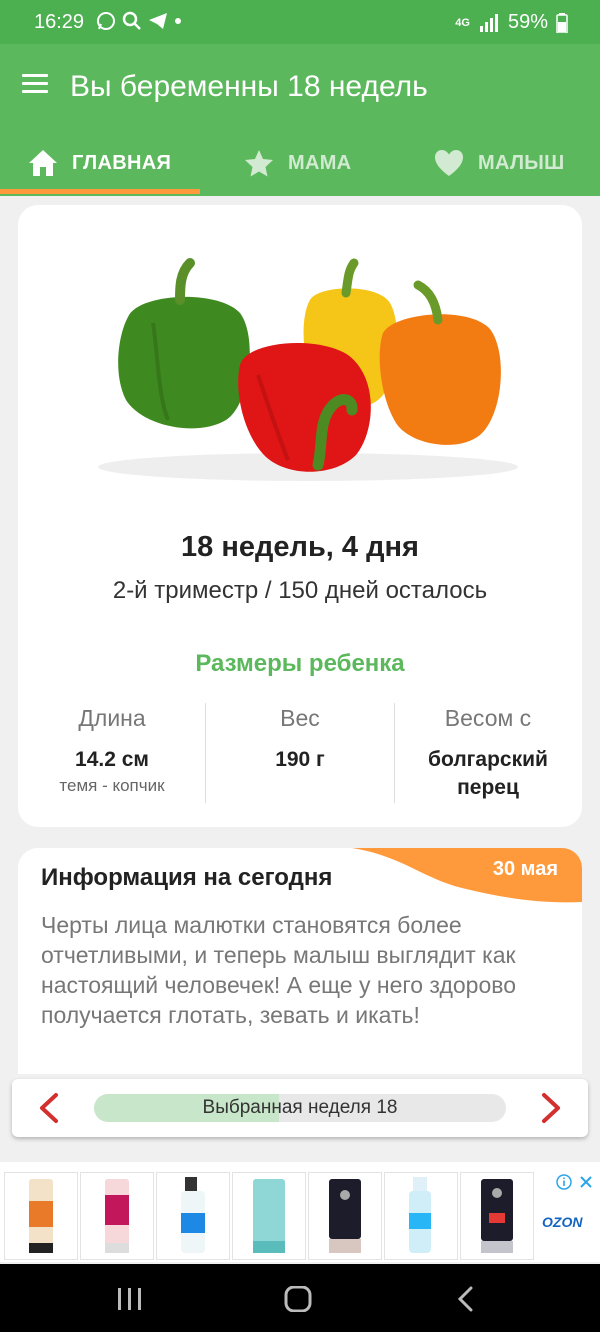  Describe the element at coordinates (59, 22) in the screenshot. I see `status-time: 16:29` at that location.